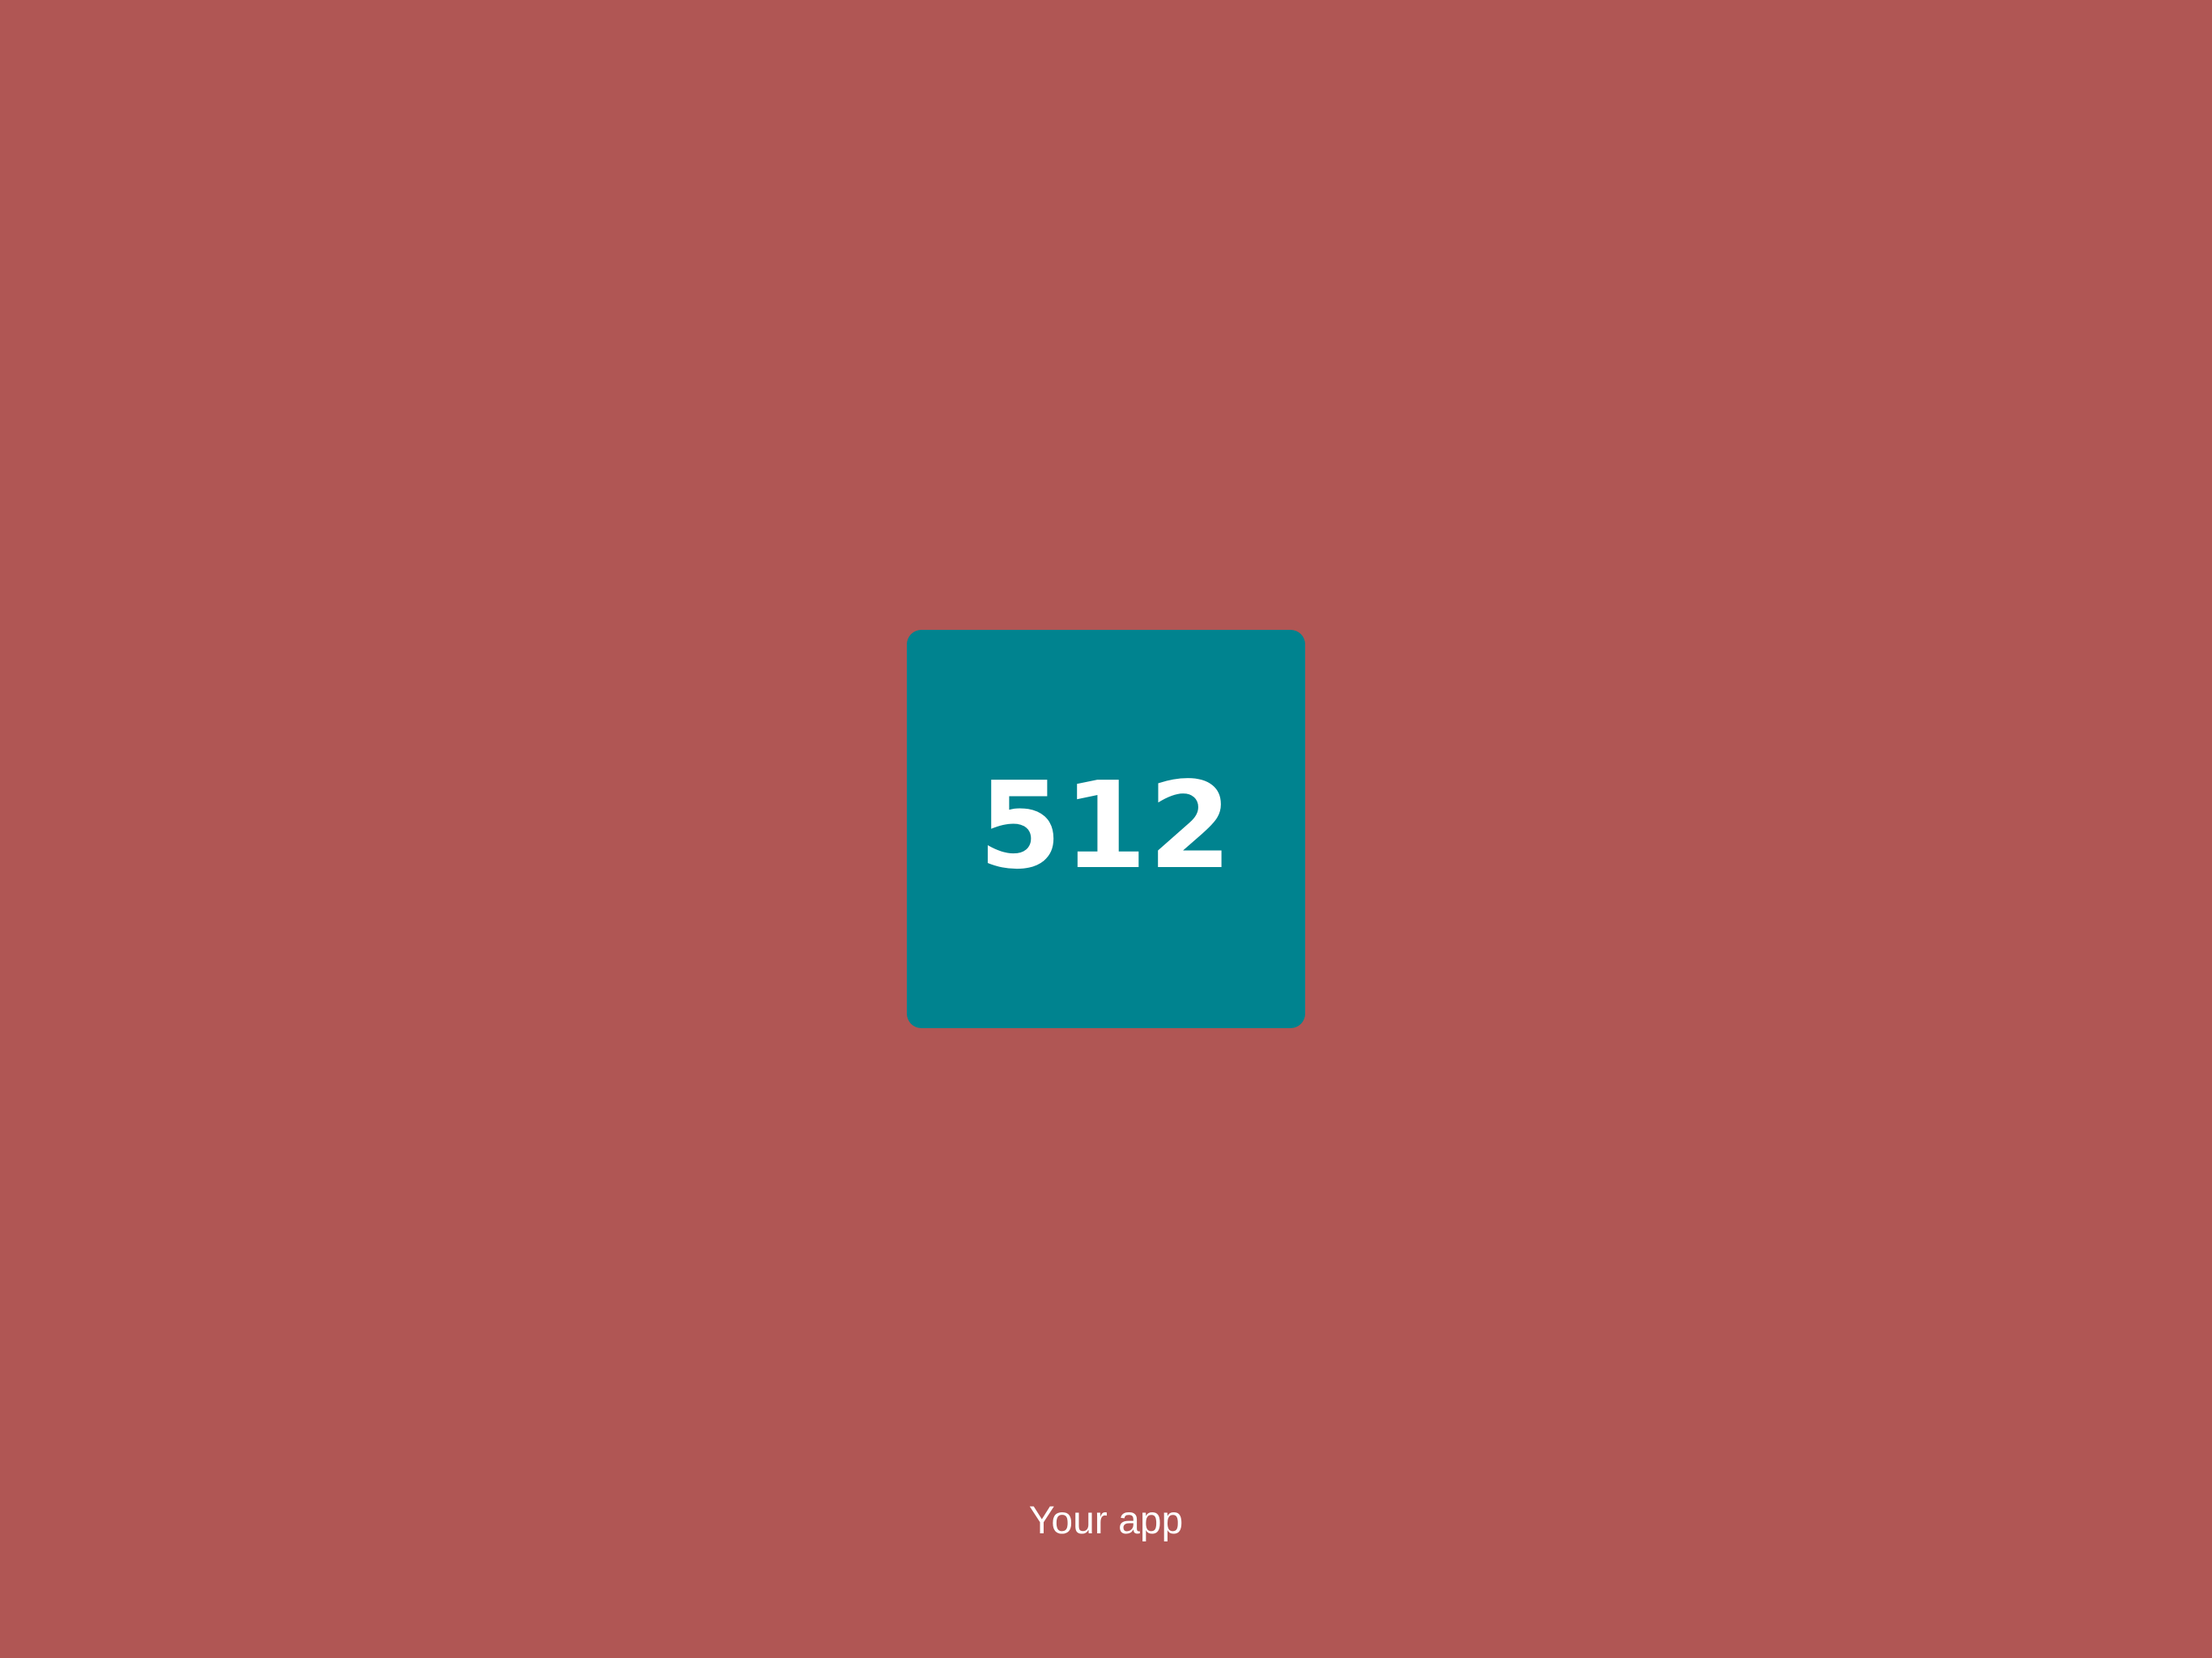 The image size is (2212, 1658). Describe the element at coordinates (1106, 1520) in the screenshot. I see `app-name: Your app` at that location.